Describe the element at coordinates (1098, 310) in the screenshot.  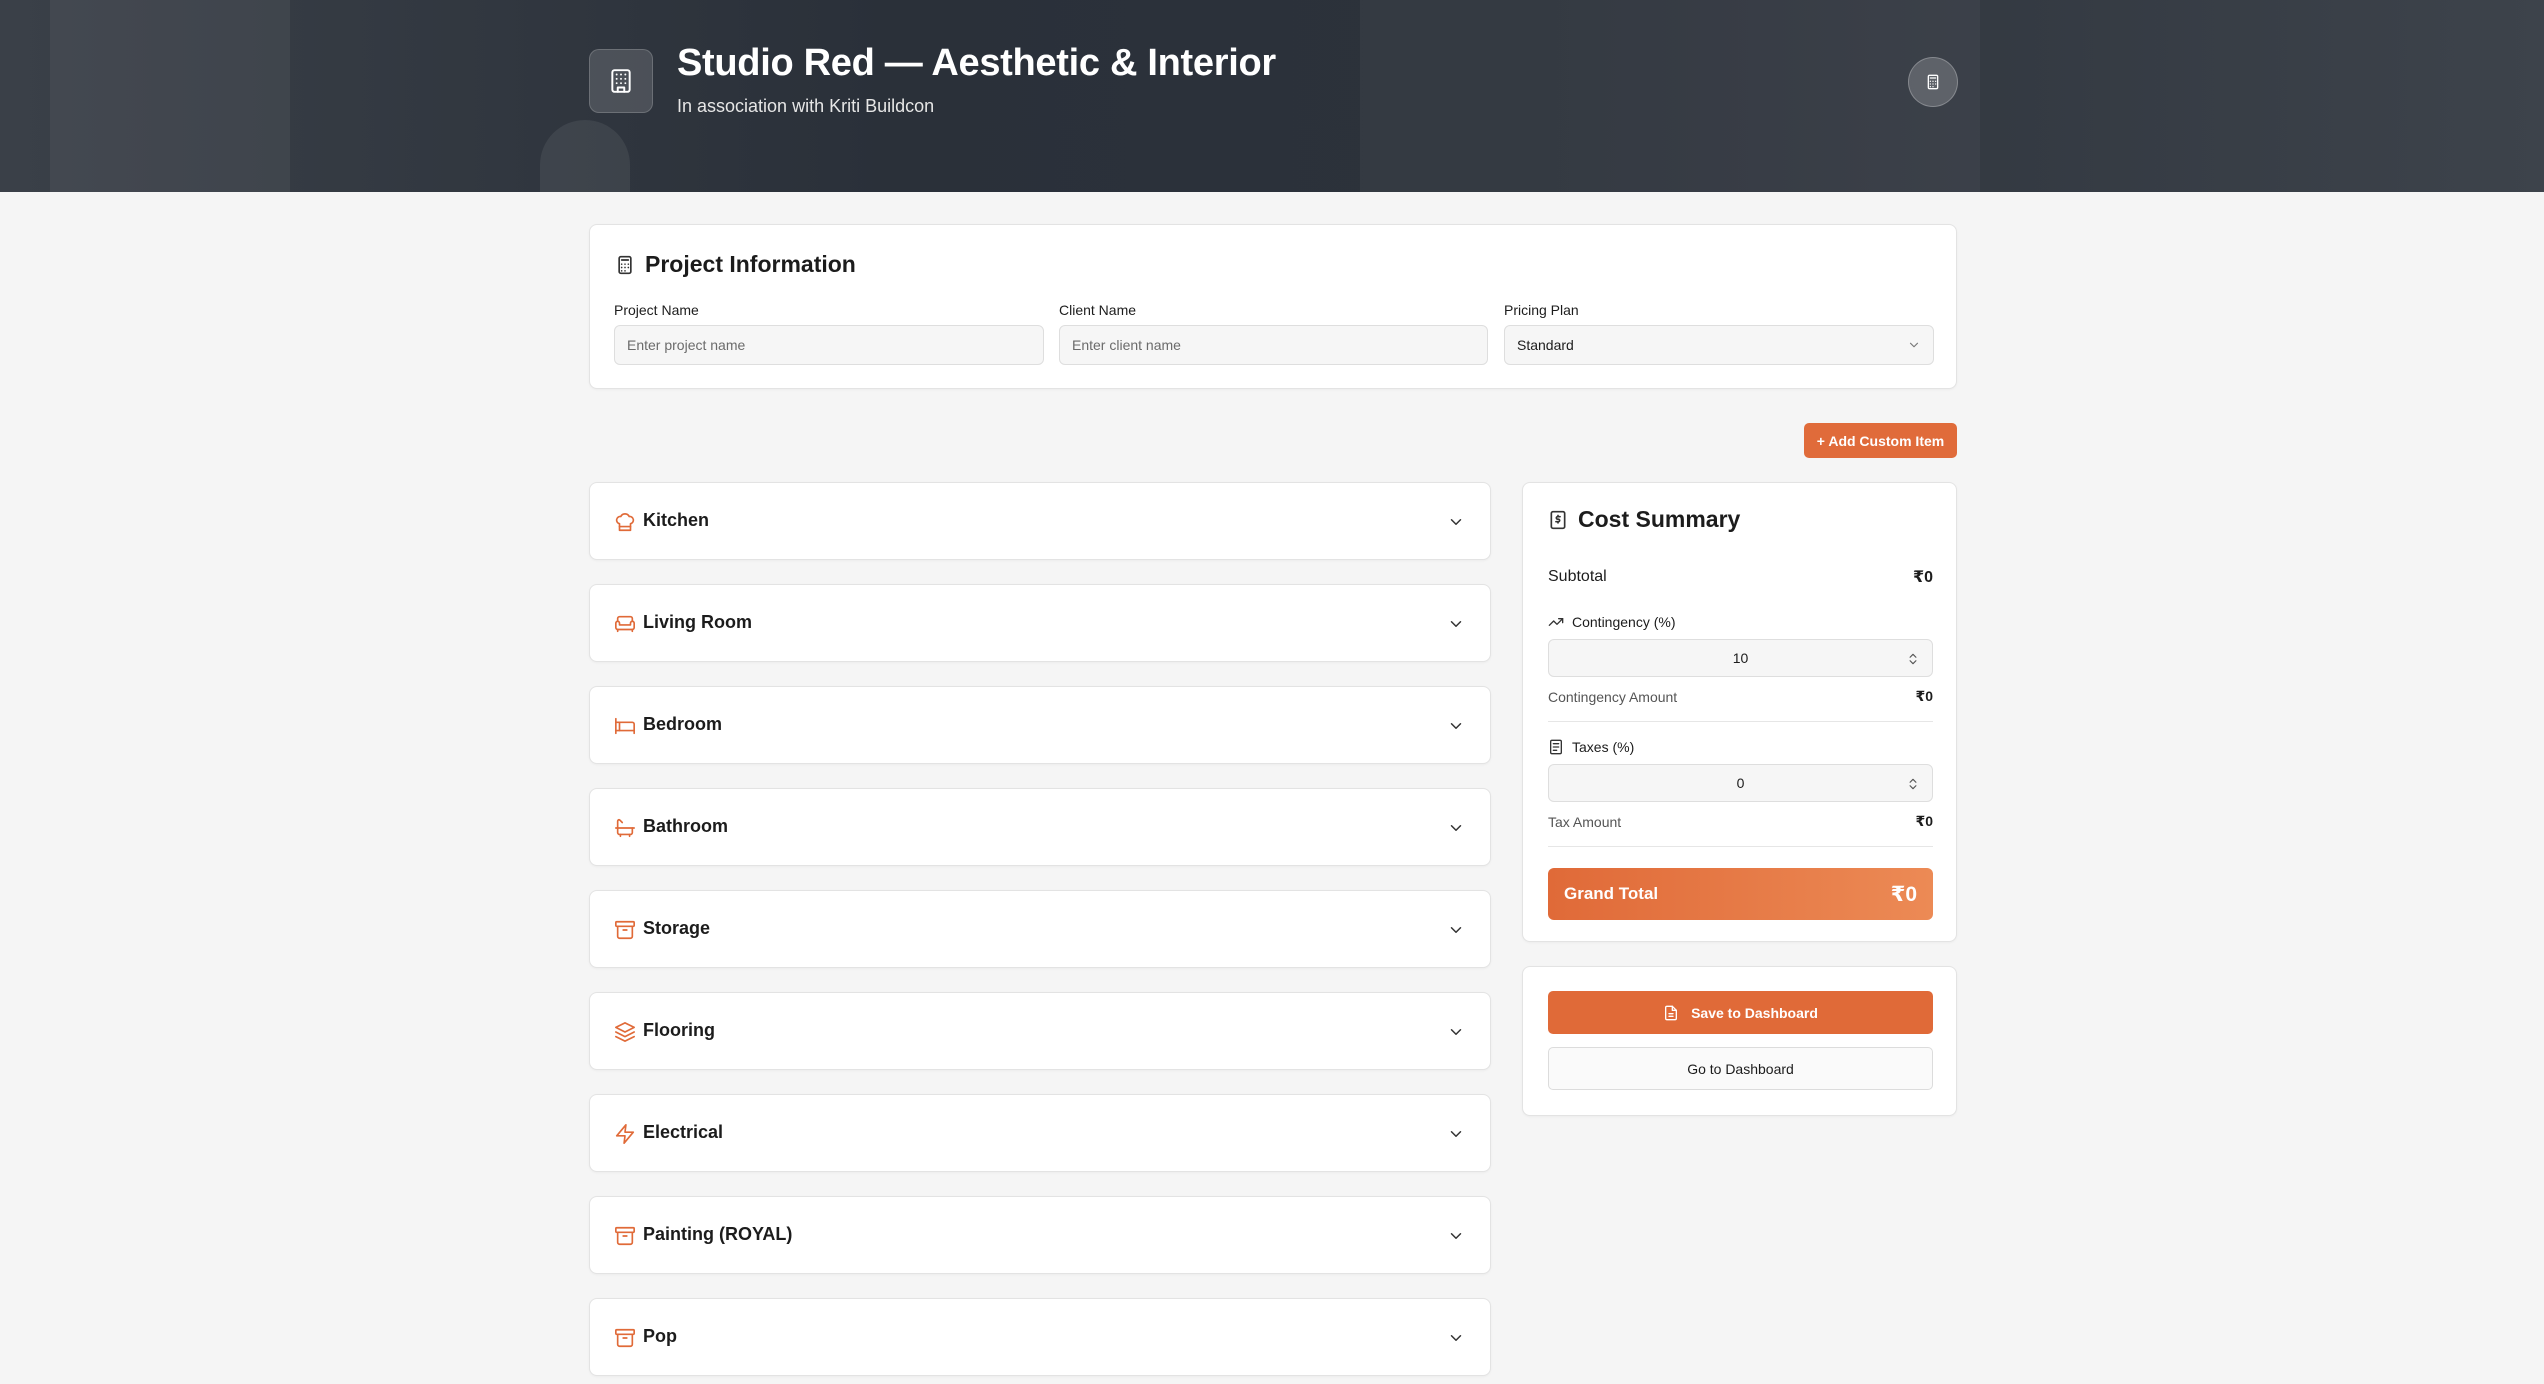
I see `client-name-label: Client Name` at that location.